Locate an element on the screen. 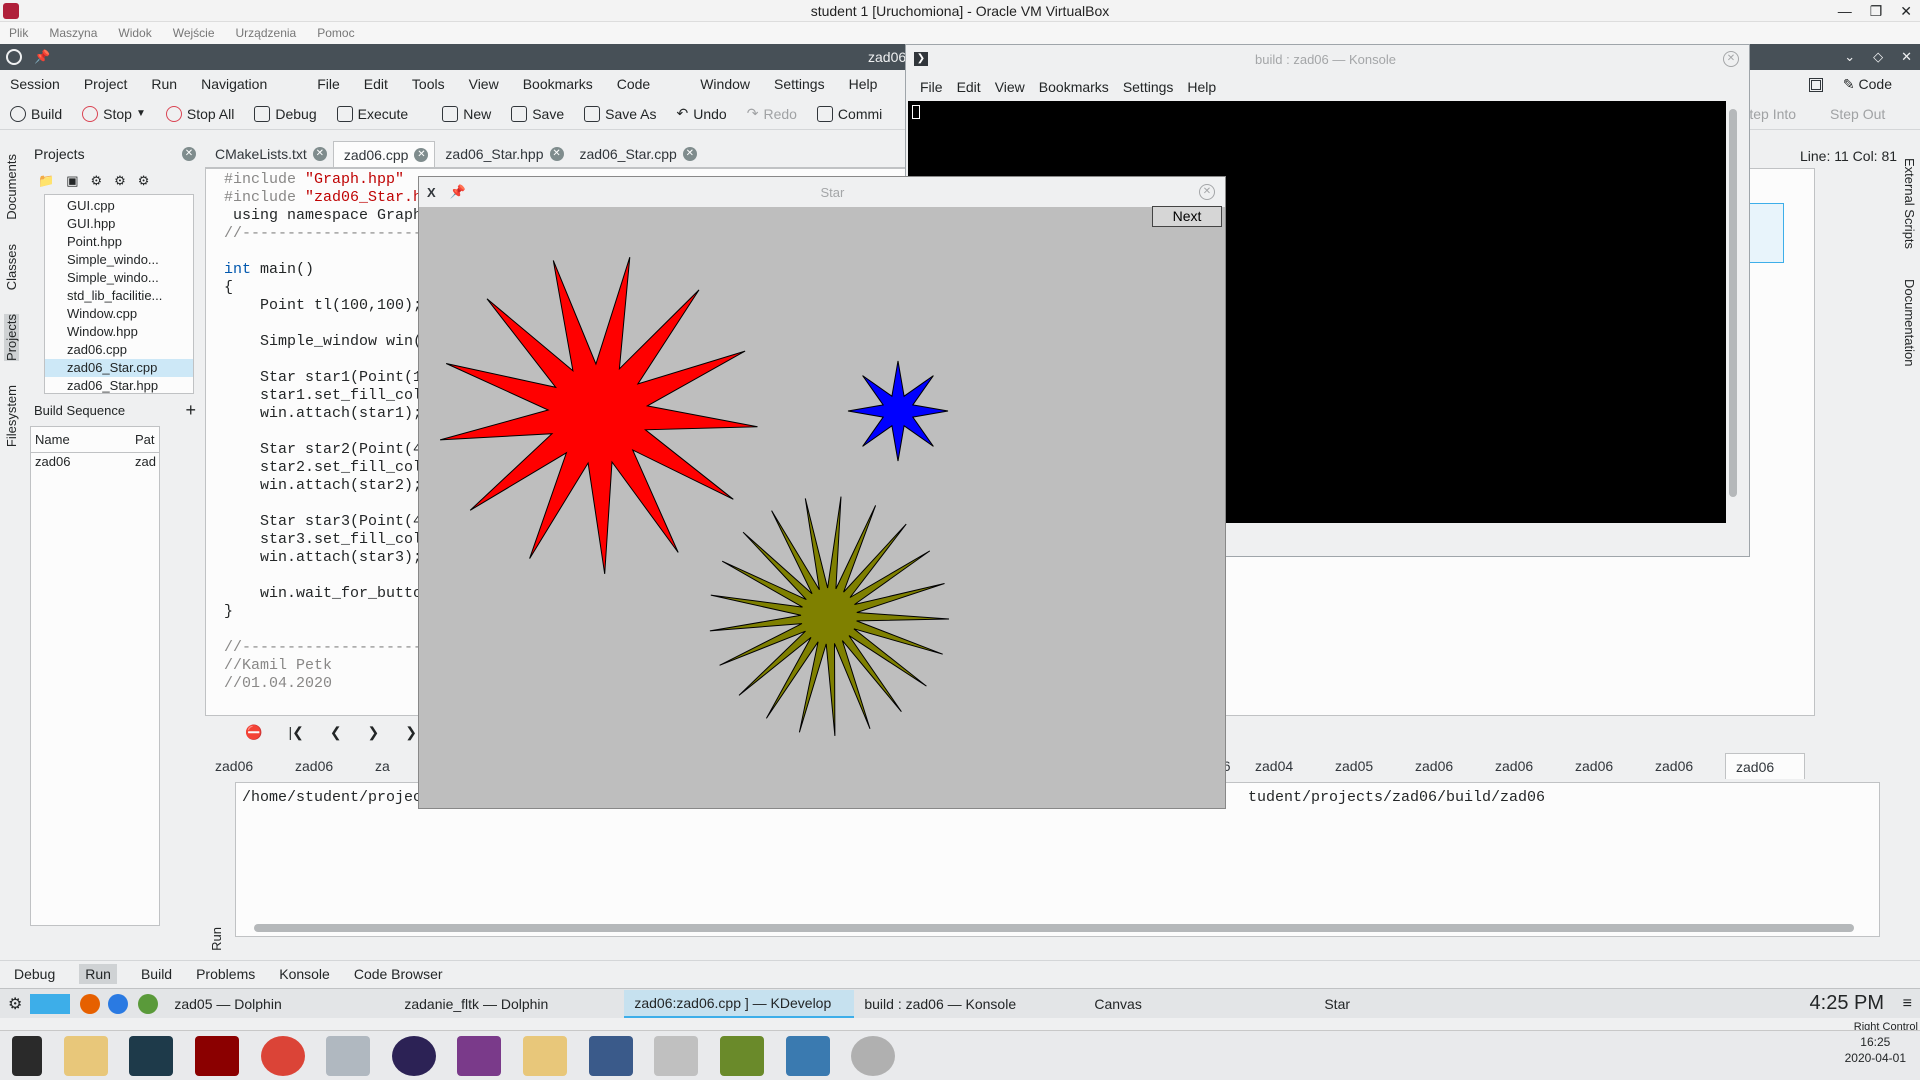 The image size is (1920, 1080). vbox-menu-urzadzenia: Urządzenia is located at coordinates (266, 33).